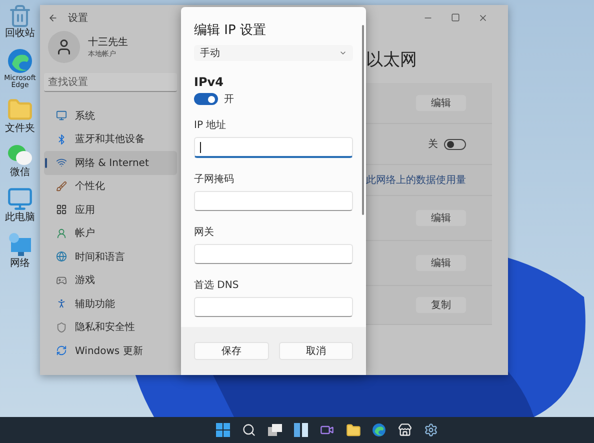 This screenshot has height=443, width=594. What do you see at coordinates (78, 18) in the screenshot?
I see `window-title: 设置` at bounding box center [78, 18].